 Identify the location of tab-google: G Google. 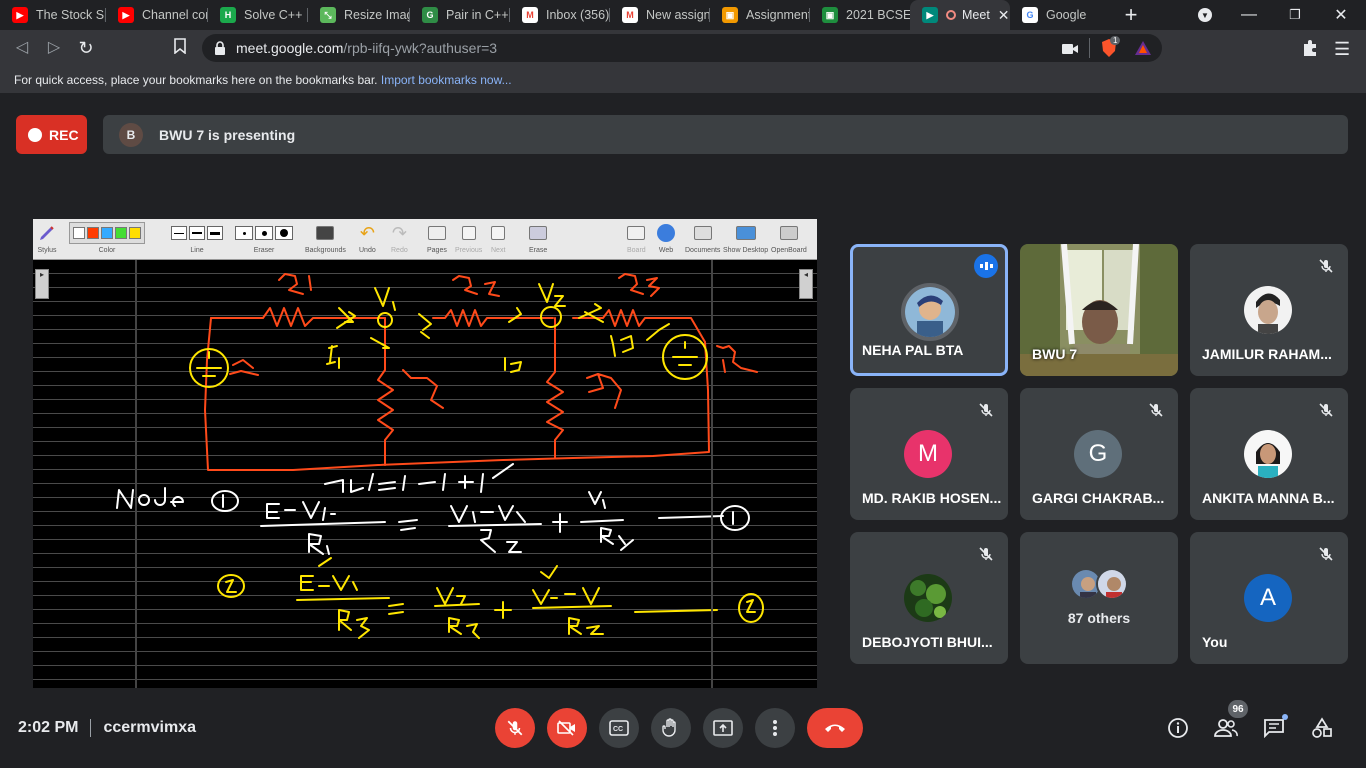
(1060, 15).